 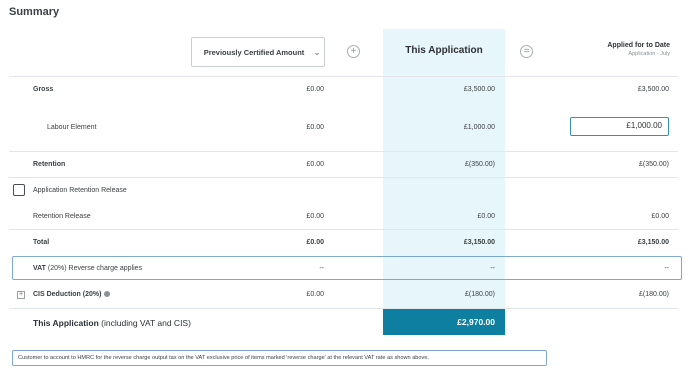 I want to click on this-application-total-value: £2,970.00, so click(x=444, y=322).